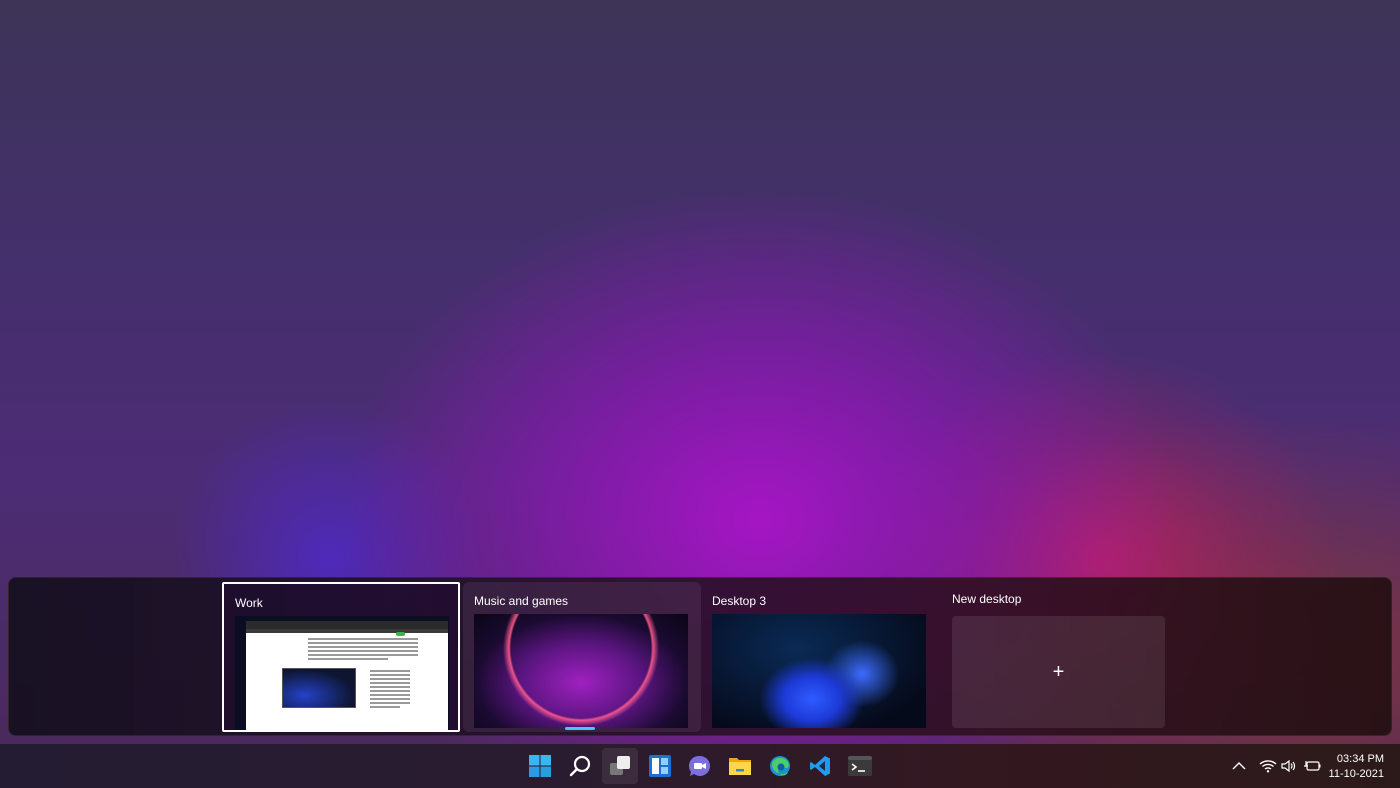  I want to click on teams-chat-icon, so click(699, 765).